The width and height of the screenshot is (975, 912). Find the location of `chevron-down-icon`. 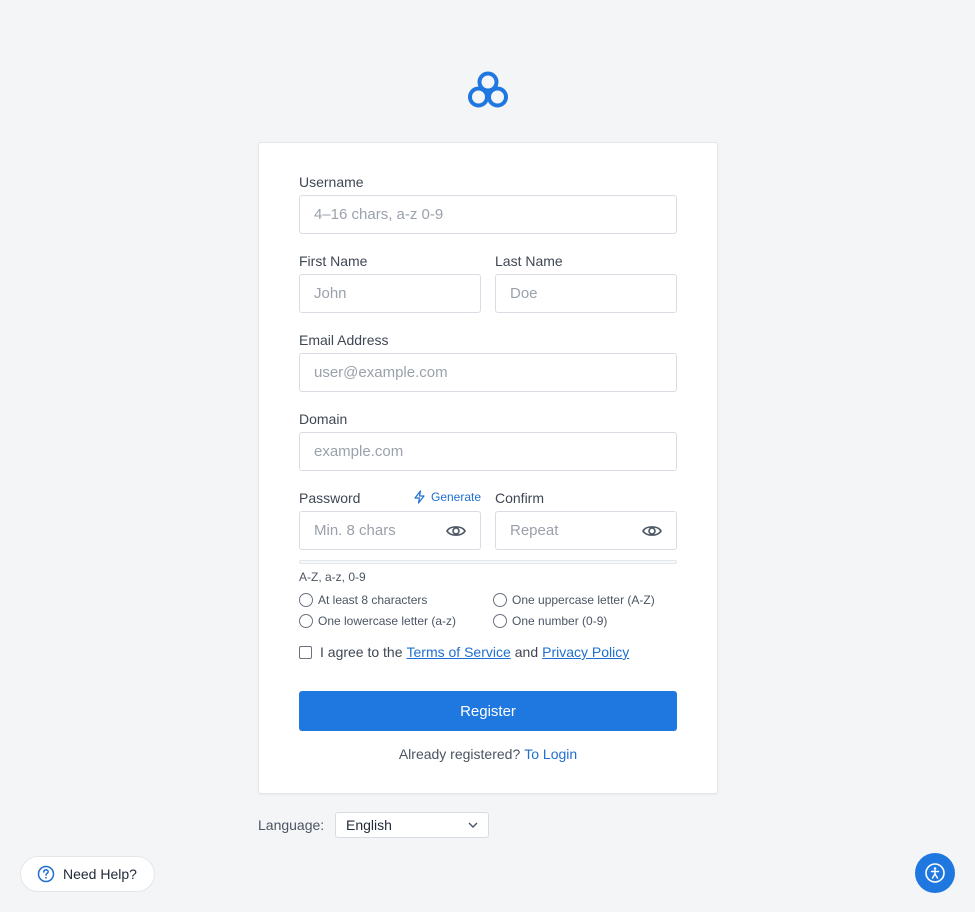

chevron-down-icon is located at coordinates (473, 825).